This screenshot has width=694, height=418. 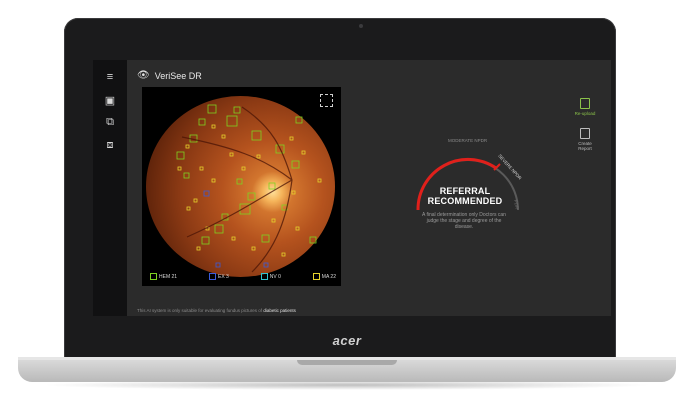 What do you see at coordinates (326, 100) in the screenshot?
I see `fullscreen-icon` at bounding box center [326, 100].